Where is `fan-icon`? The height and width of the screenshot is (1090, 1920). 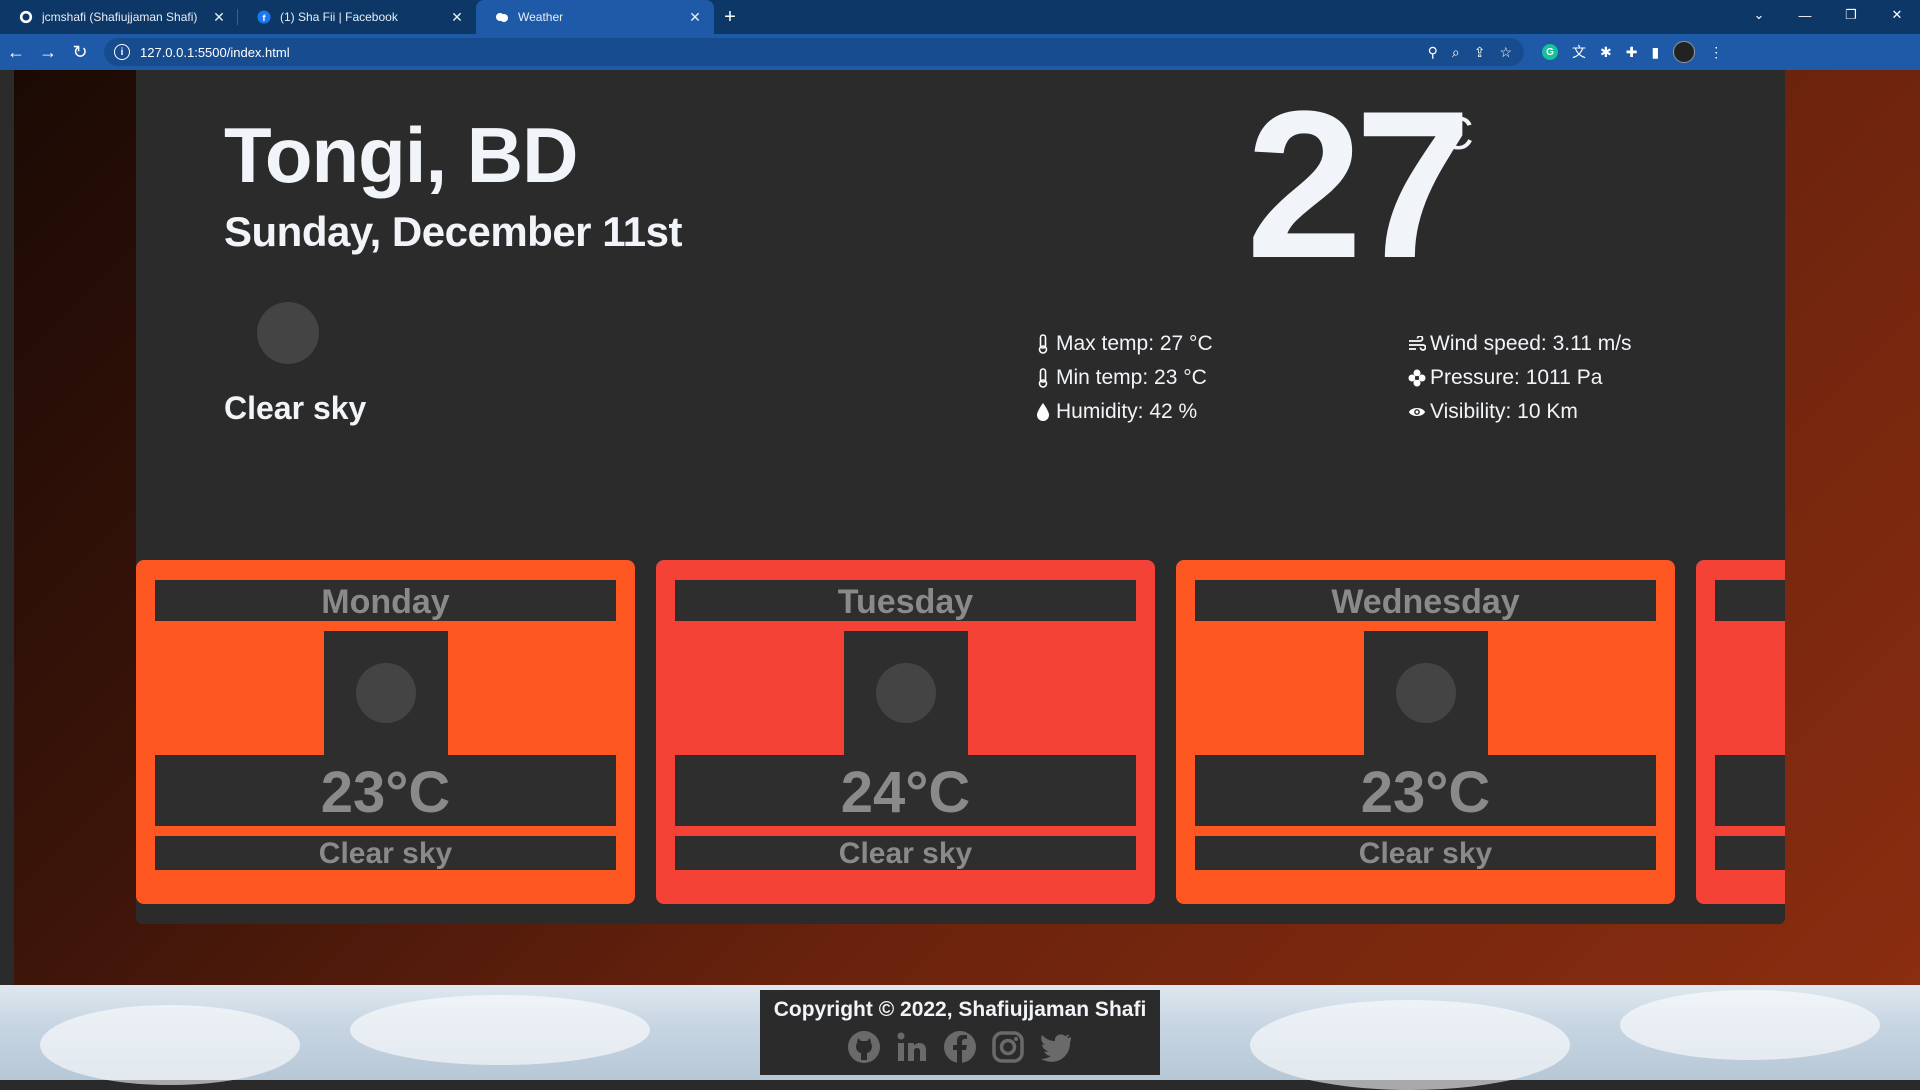
fan-icon is located at coordinates (1417, 378).